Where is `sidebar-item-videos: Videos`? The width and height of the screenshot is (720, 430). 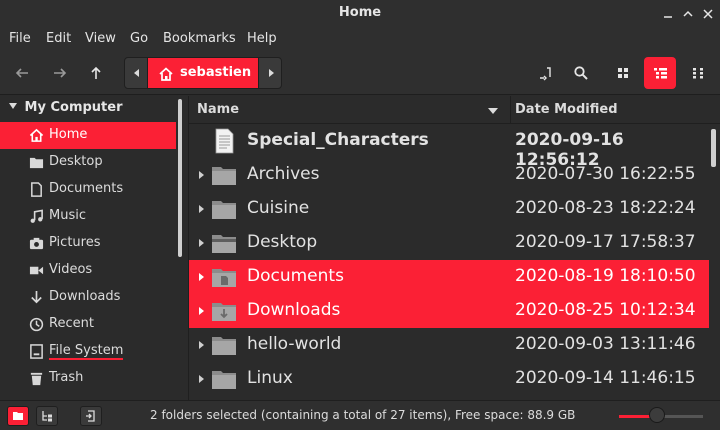 sidebar-item-videos: Videos is located at coordinates (88, 270).